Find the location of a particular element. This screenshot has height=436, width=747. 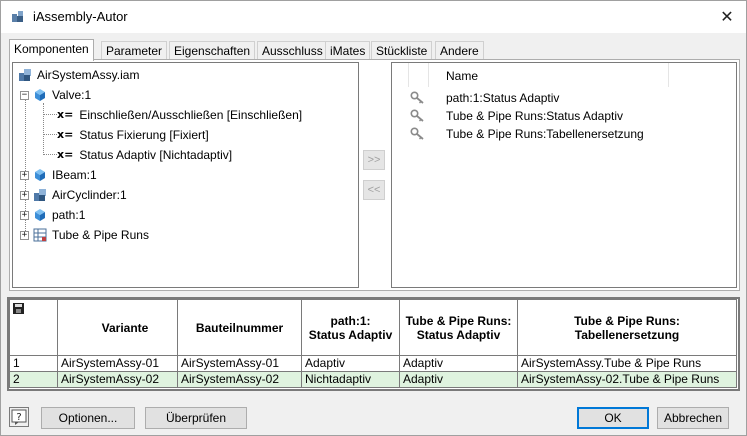

title-bar: iAssembly-Autor ✕ is located at coordinates (373, 17).